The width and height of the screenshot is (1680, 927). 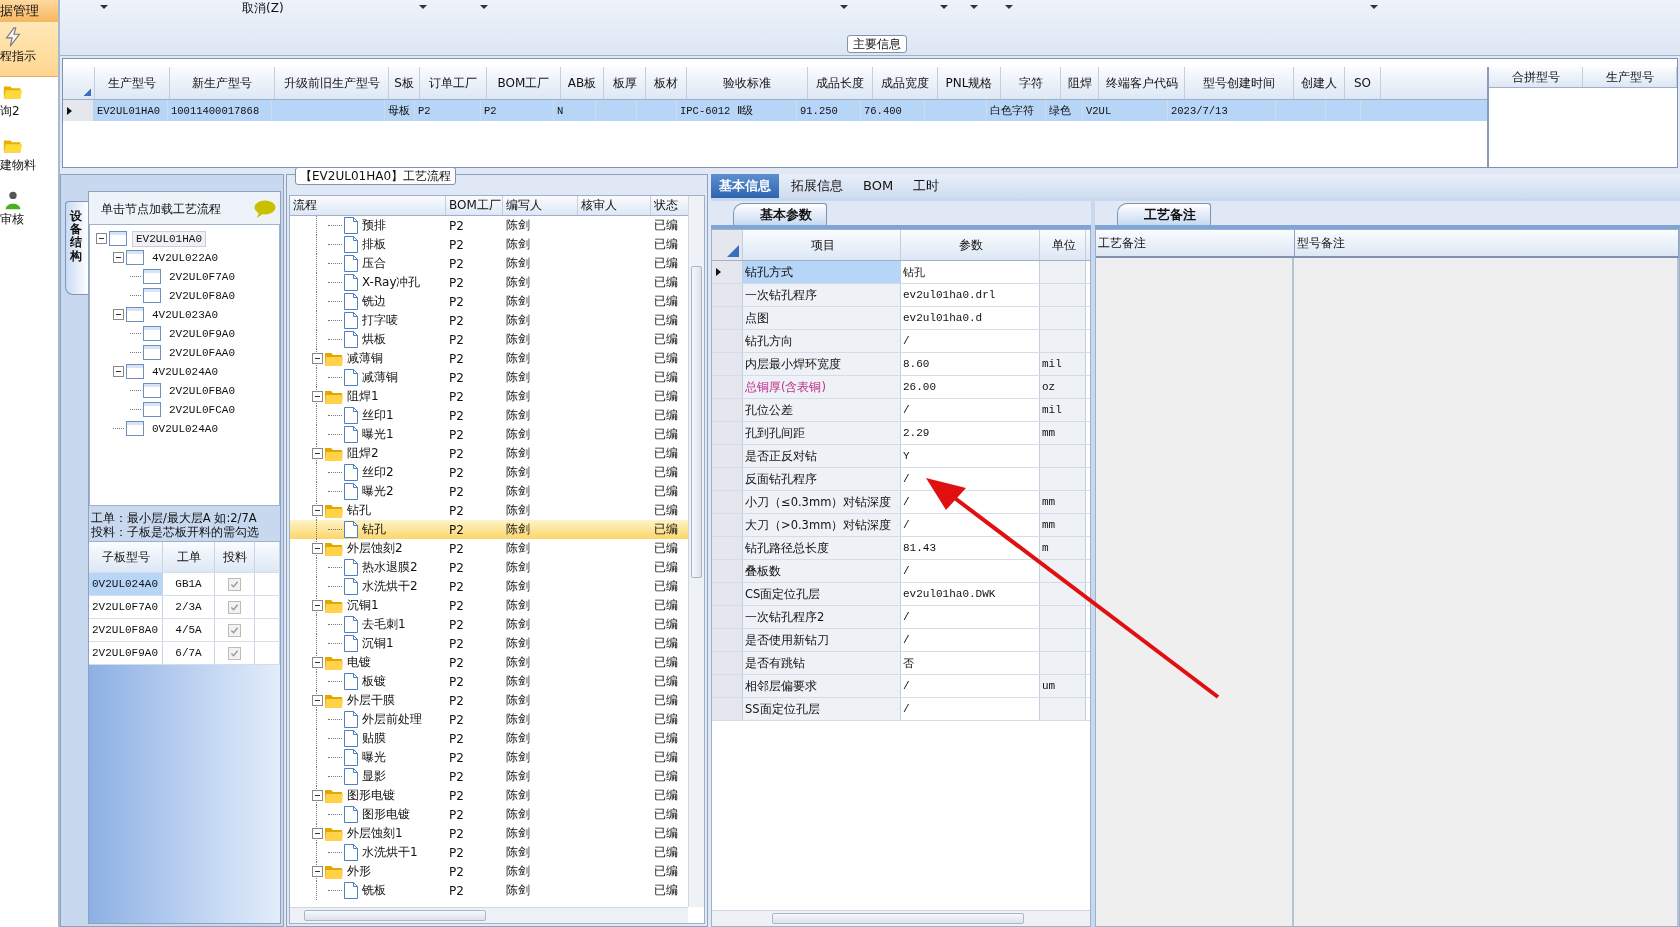 I want to click on cancel-button: 取消(Z), so click(x=263, y=8).